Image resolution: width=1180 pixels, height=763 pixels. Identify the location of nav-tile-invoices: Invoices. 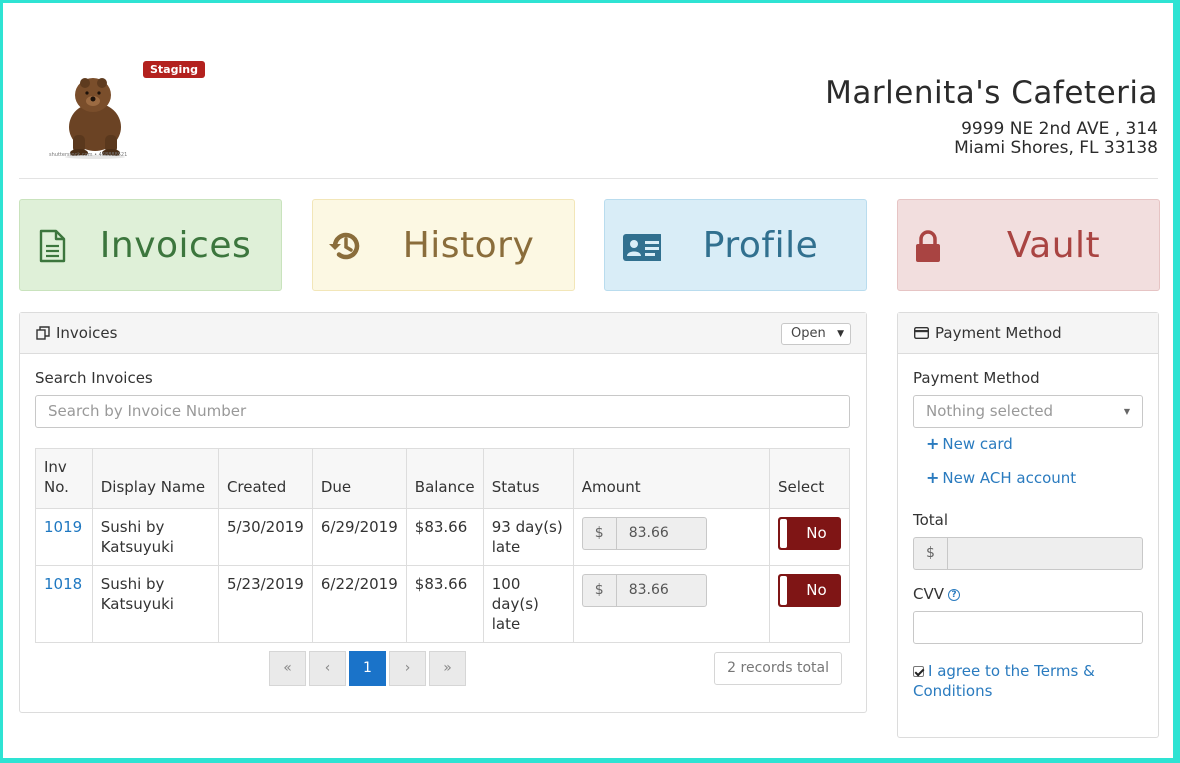
(150, 245).